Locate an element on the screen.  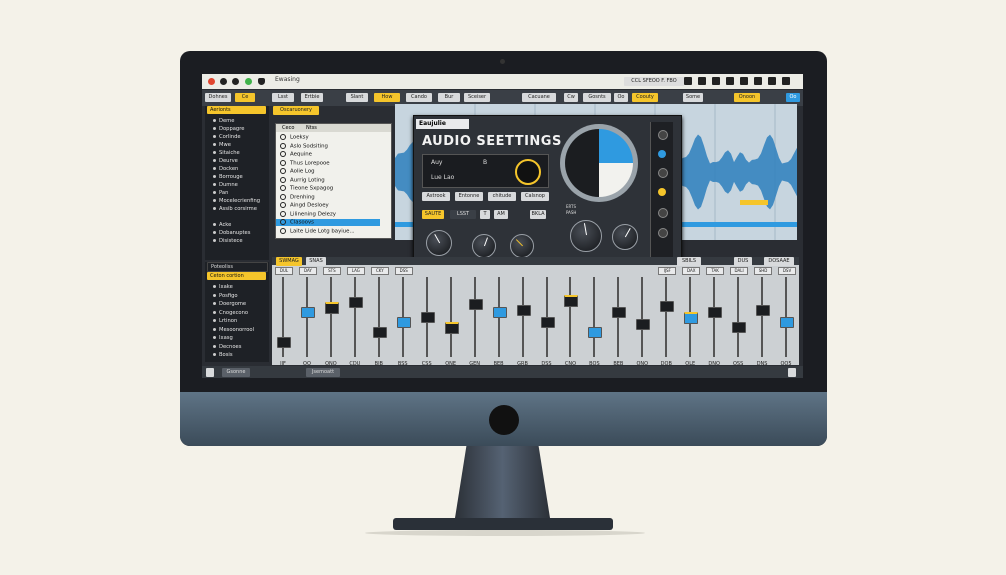
bypass-button-icon is located at coordinates (662, 154).